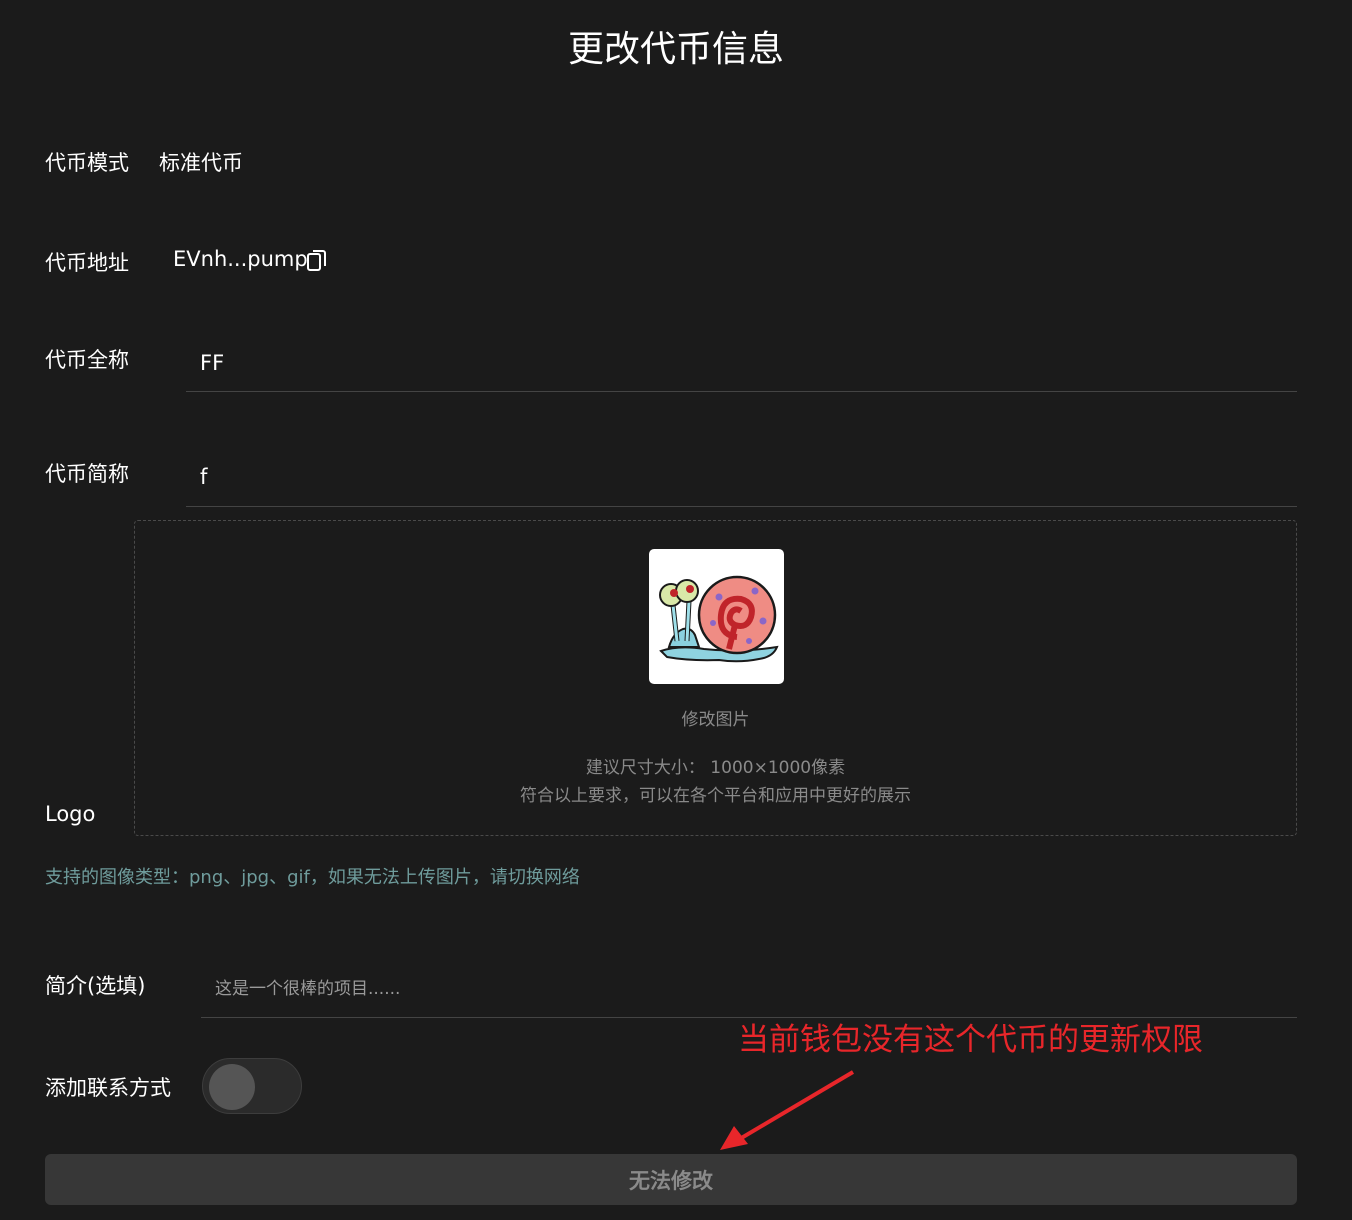 This screenshot has height=1220, width=1352. I want to click on add-contact-toggle, so click(252, 1086).